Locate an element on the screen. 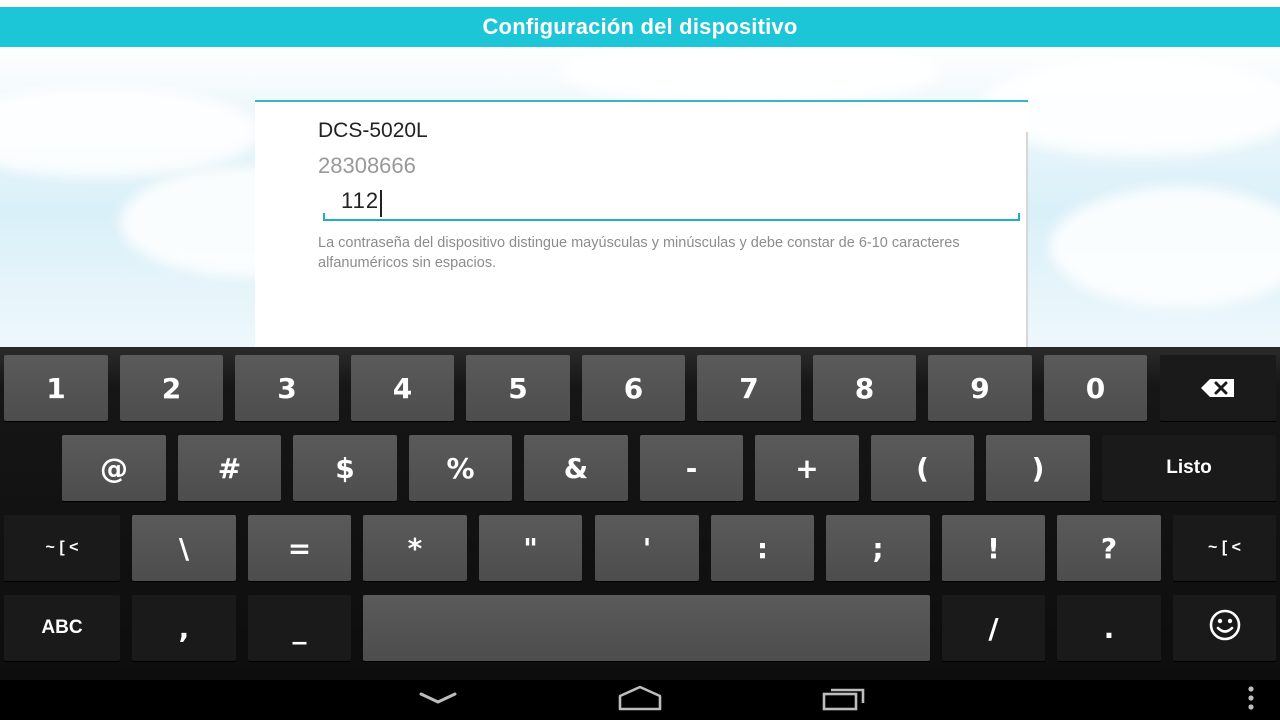  emoji-key is located at coordinates (1224, 628).